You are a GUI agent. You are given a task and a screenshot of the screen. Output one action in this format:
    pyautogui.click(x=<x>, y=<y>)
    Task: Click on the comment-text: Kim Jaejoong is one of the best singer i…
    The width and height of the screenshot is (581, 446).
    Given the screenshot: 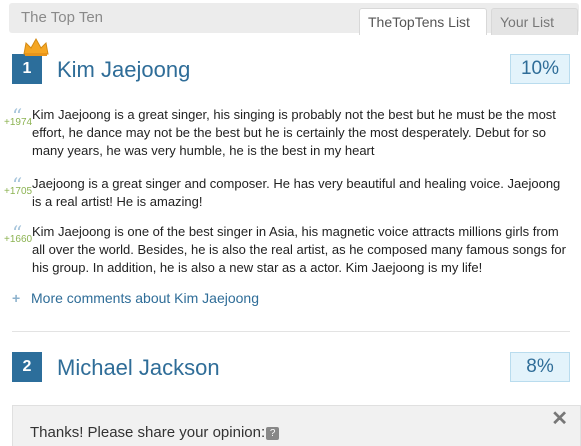 What is the action you would take?
    pyautogui.click(x=299, y=249)
    